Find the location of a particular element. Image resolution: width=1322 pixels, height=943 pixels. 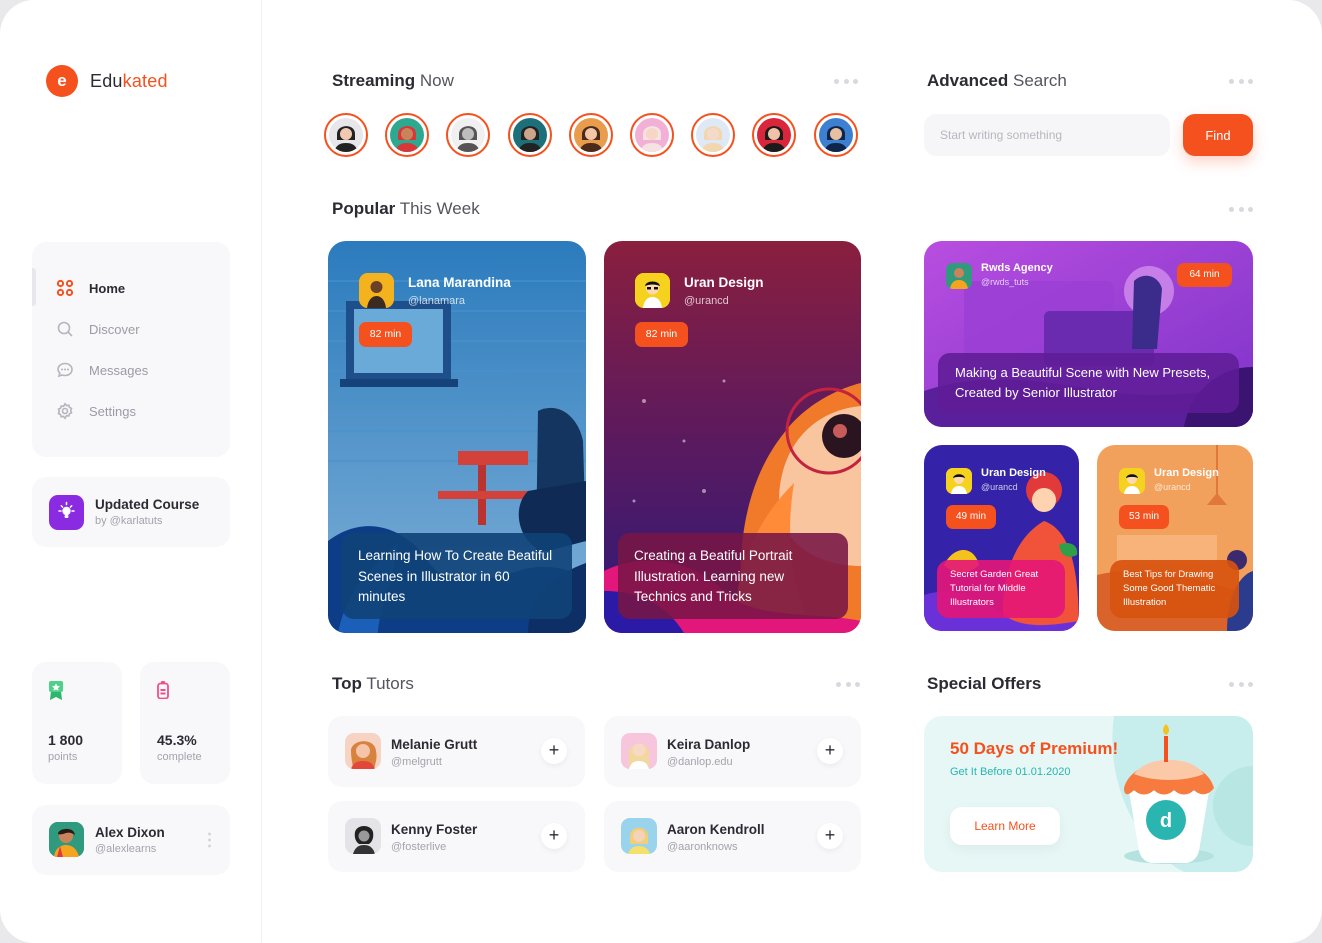

popular-title-light: This Week is located at coordinates (439, 208).